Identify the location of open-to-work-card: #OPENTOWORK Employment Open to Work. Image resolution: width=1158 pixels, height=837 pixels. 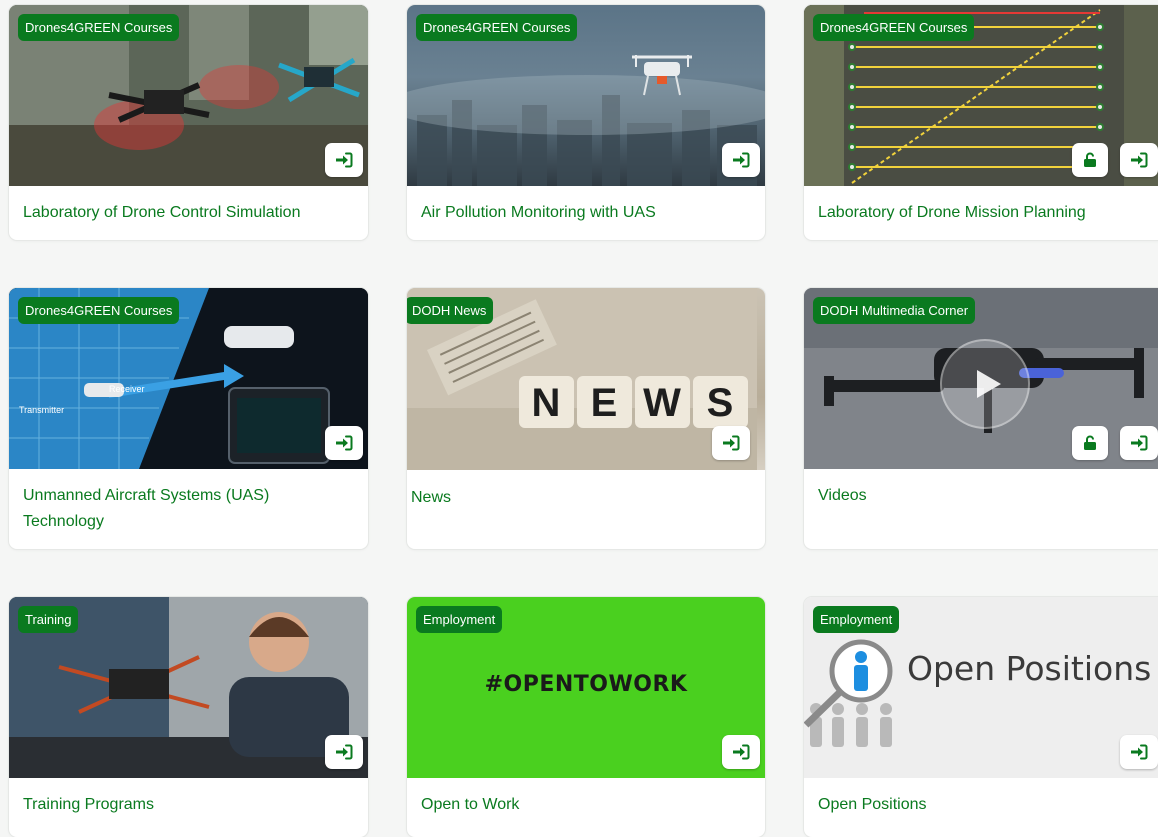
(586, 717).